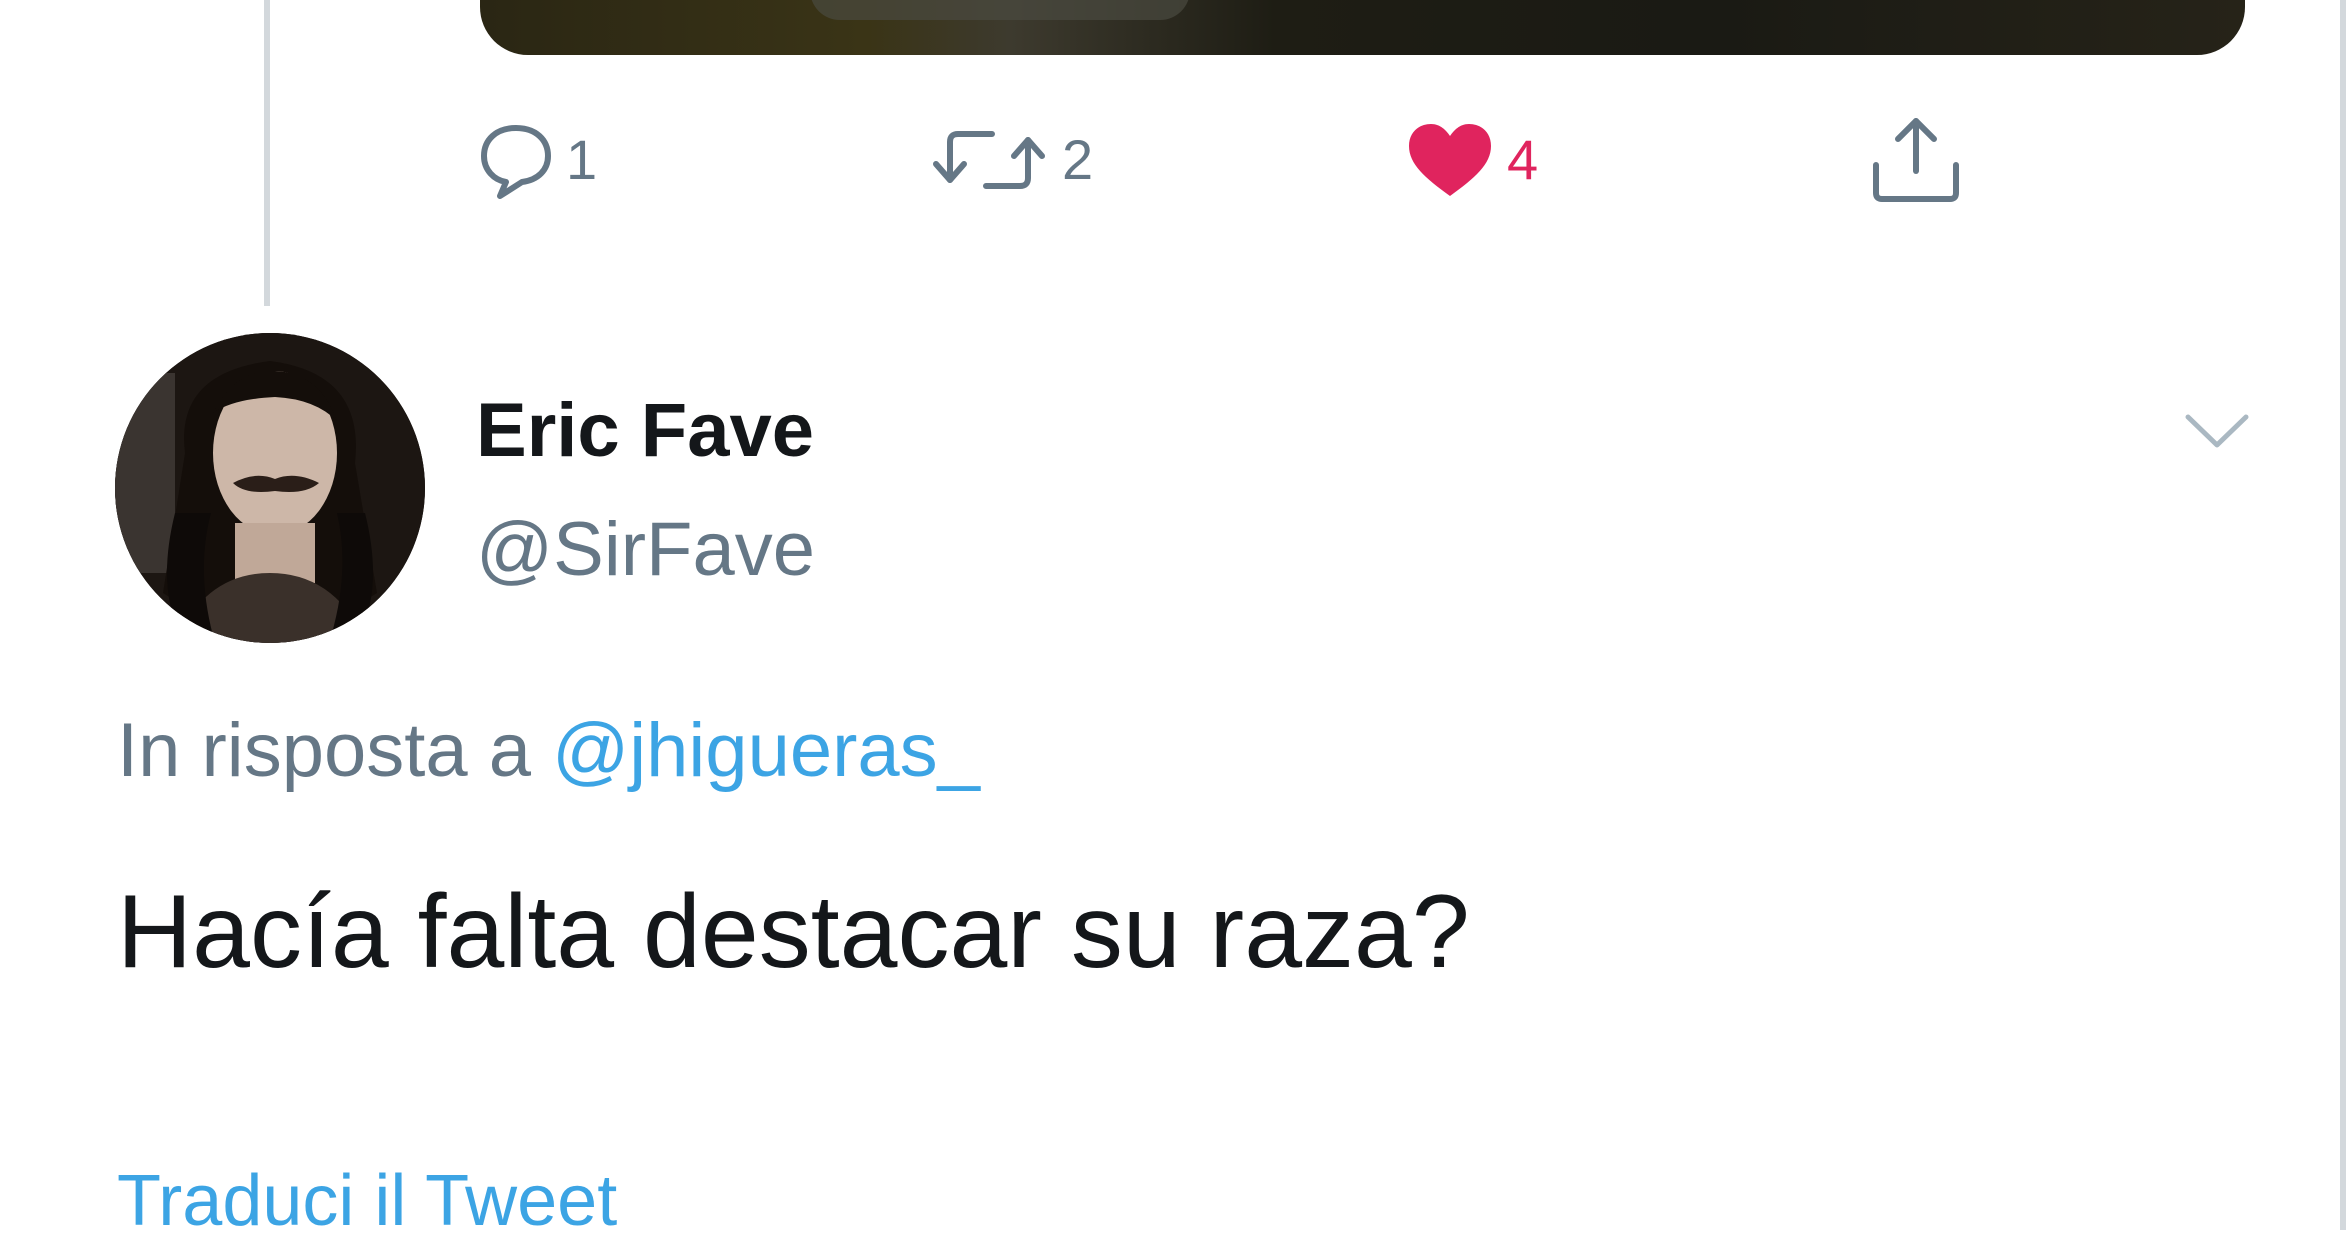 The width and height of the screenshot is (2350, 1241). I want to click on retweet-button: 2, so click(1011, 160).